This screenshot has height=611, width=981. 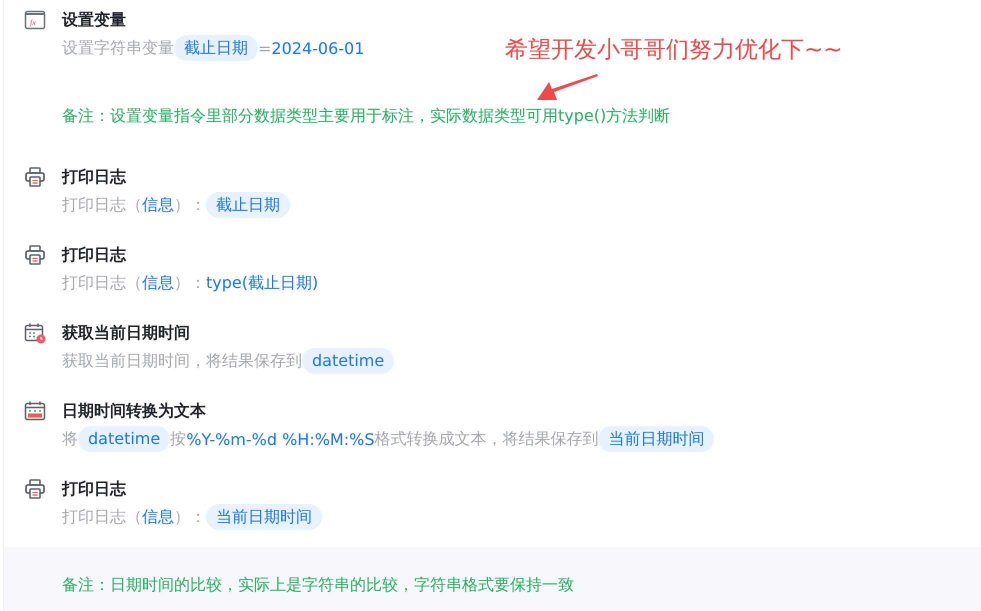 I want to click on step-title: 设置变量, so click(x=94, y=20).